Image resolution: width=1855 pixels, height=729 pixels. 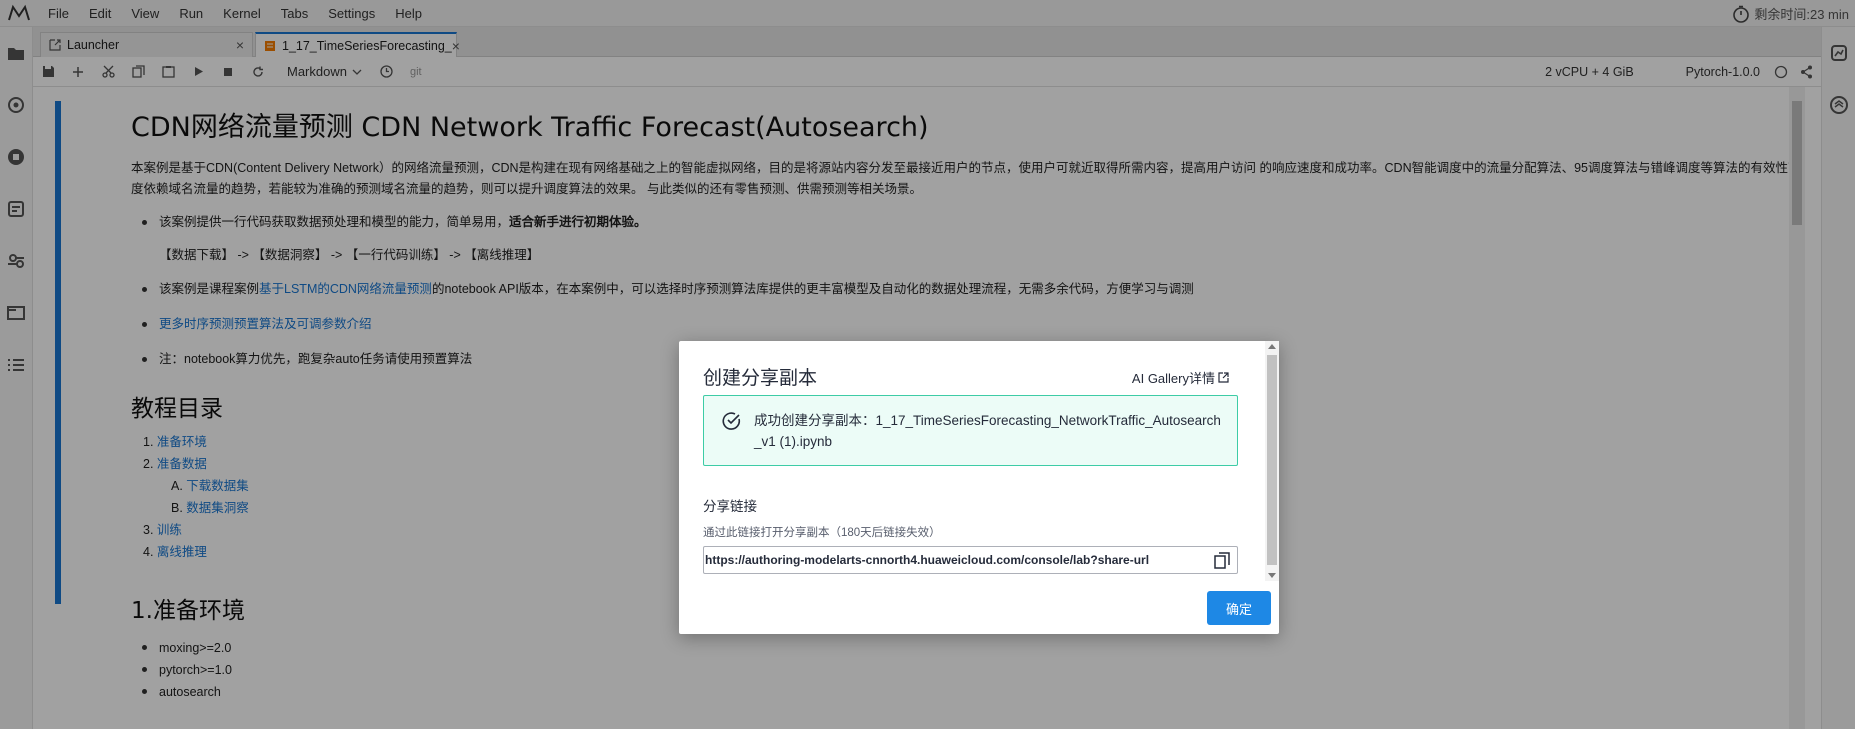 I want to click on ai-gallery-link: AI Gallery详情, so click(x=1180, y=377).